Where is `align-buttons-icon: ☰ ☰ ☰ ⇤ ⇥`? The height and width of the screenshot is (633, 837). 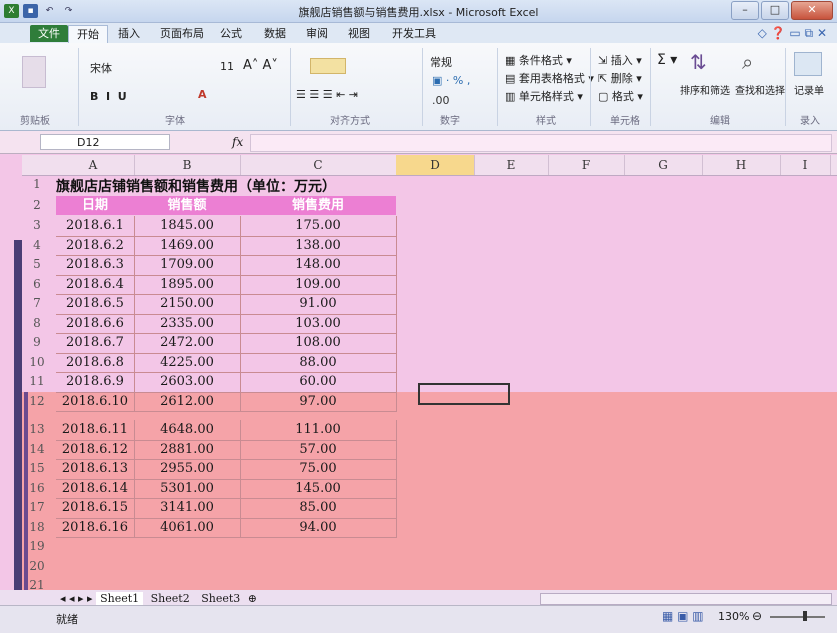
align-buttons-icon: ☰ ☰ ☰ ⇤ ⇥ is located at coordinates (327, 94).